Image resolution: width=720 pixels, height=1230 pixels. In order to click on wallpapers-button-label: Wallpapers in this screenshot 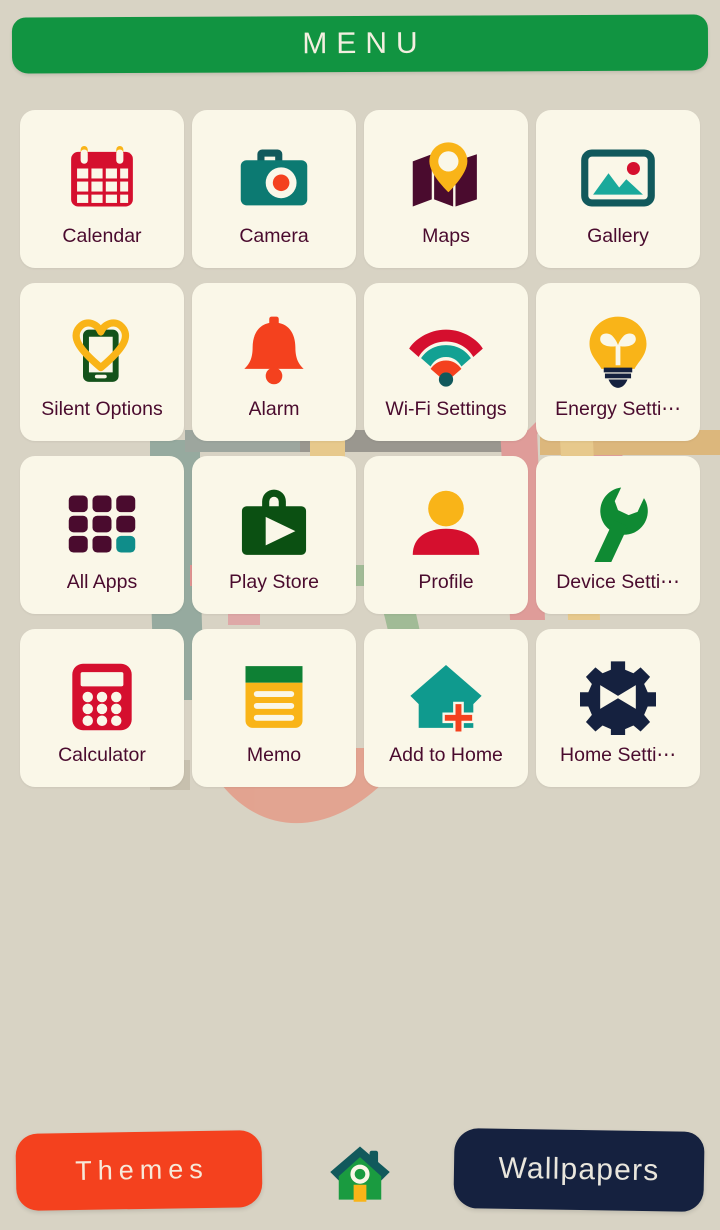, I will do `click(579, 1169)`.